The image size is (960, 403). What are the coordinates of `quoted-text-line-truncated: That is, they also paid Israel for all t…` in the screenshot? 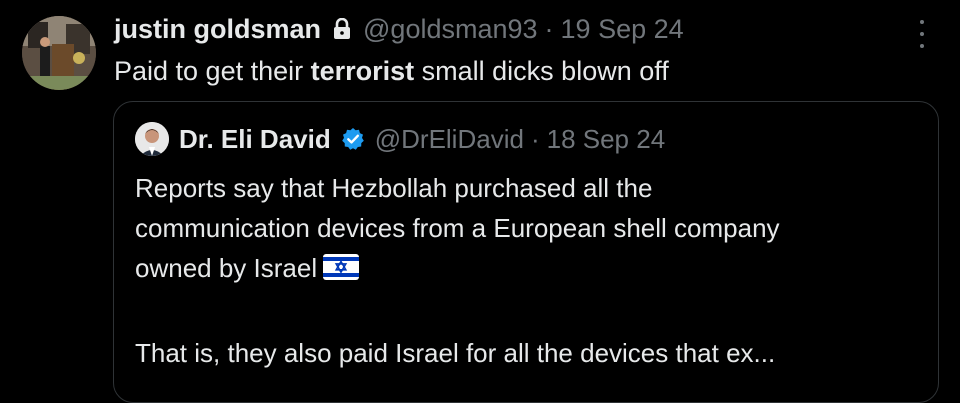 It's located at (455, 353).